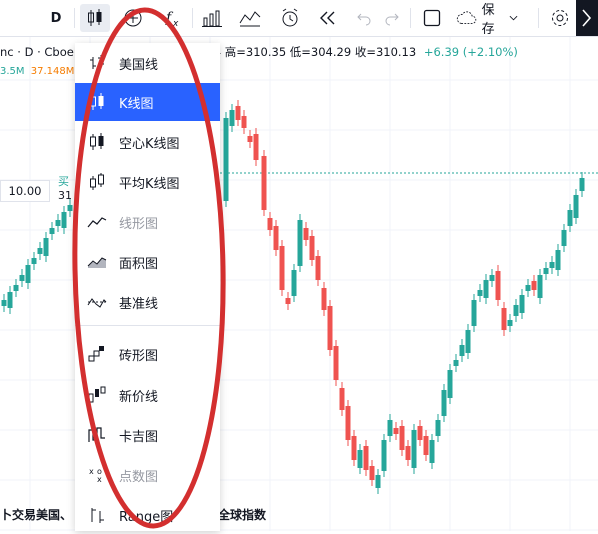  What do you see at coordinates (133, 18) in the screenshot?
I see `add-indicator-button` at bounding box center [133, 18].